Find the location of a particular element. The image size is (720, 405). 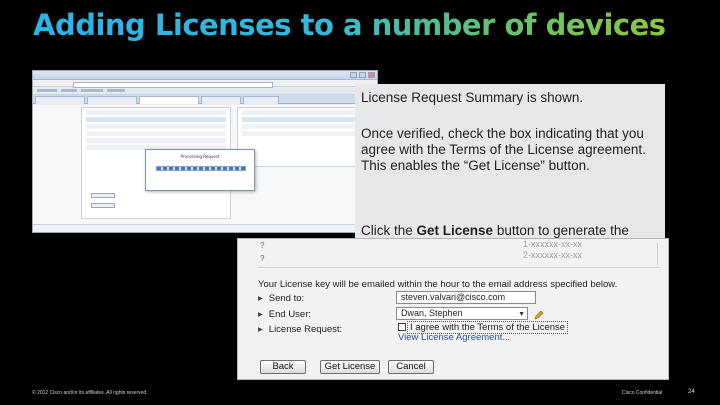

end-user-label-text: End User: is located at coordinates (290, 314).